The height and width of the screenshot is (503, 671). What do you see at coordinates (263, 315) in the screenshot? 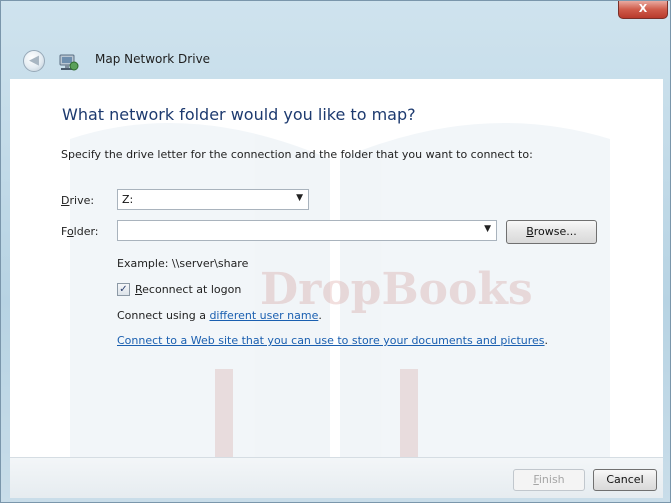
I see `different-user-link: different user name` at bounding box center [263, 315].